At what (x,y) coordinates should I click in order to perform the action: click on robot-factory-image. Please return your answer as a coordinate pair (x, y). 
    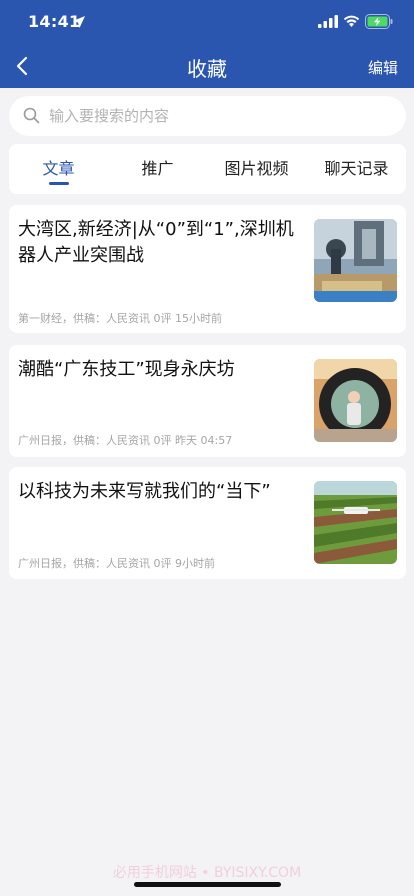
    Looking at the image, I should click on (355, 260).